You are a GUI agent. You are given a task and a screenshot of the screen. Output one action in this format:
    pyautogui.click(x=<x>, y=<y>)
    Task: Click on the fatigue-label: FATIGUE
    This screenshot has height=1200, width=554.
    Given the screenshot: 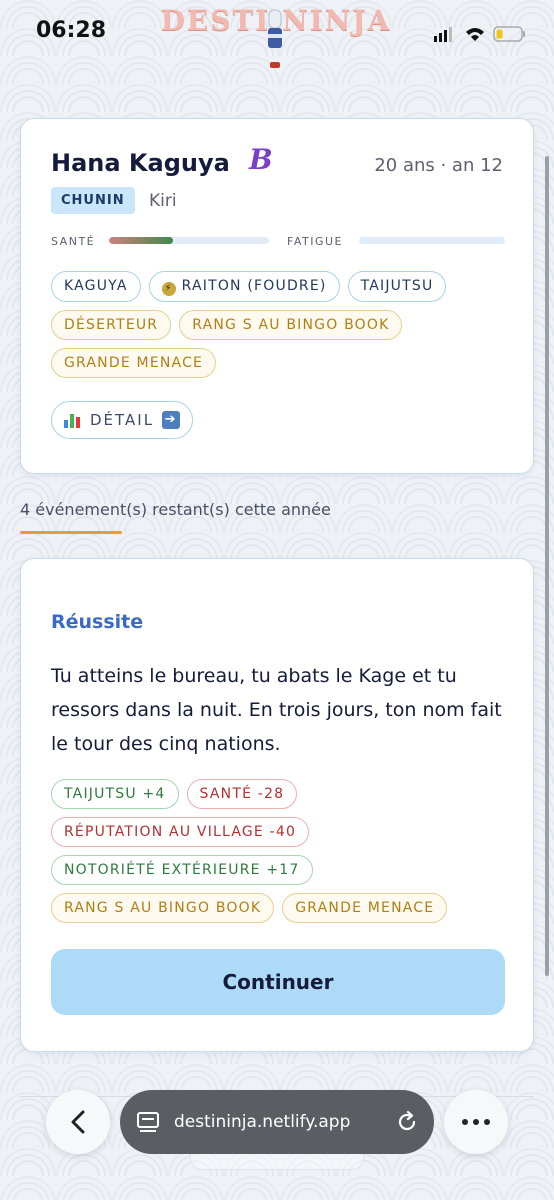 What is the action you would take?
    pyautogui.click(x=315, y=241)
    